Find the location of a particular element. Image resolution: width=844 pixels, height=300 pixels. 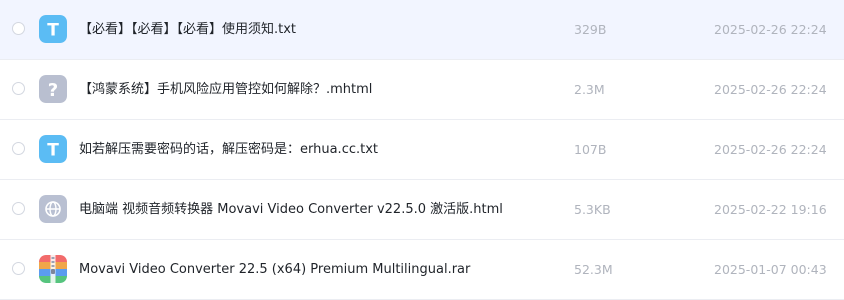

file-name: 【必看】【必看】【必看】使用须知.txt is located at coordinates (187, 30).